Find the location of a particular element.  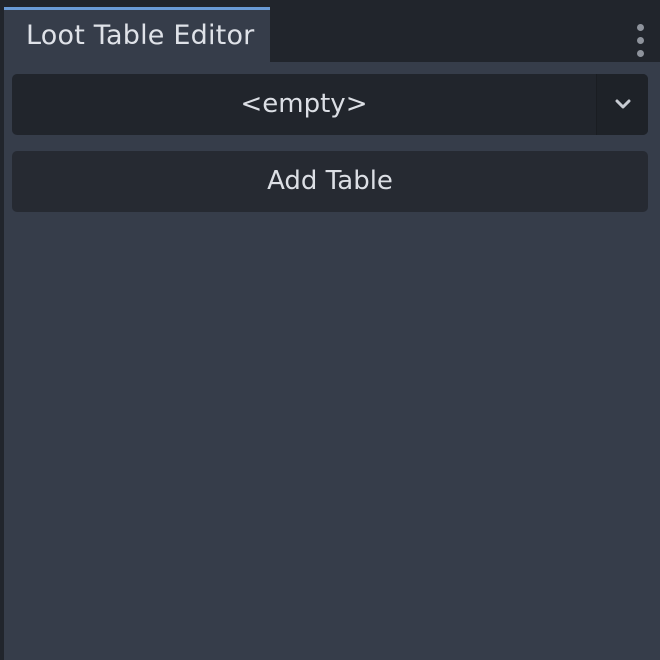

table-select-dropdown: <empty> is located at coordinates (330, 104).